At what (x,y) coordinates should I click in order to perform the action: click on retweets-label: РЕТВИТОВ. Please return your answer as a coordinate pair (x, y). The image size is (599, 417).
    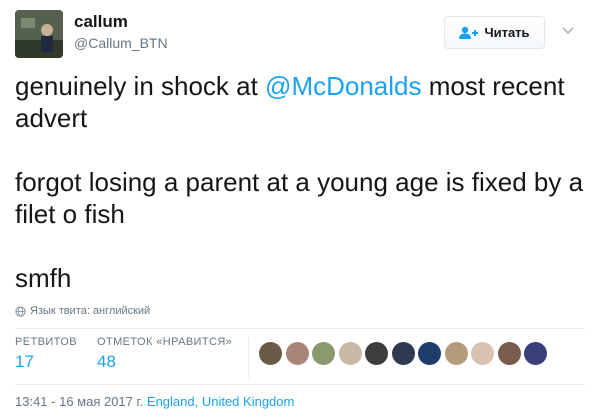
    Looking at the image, I should click on (46, 342).